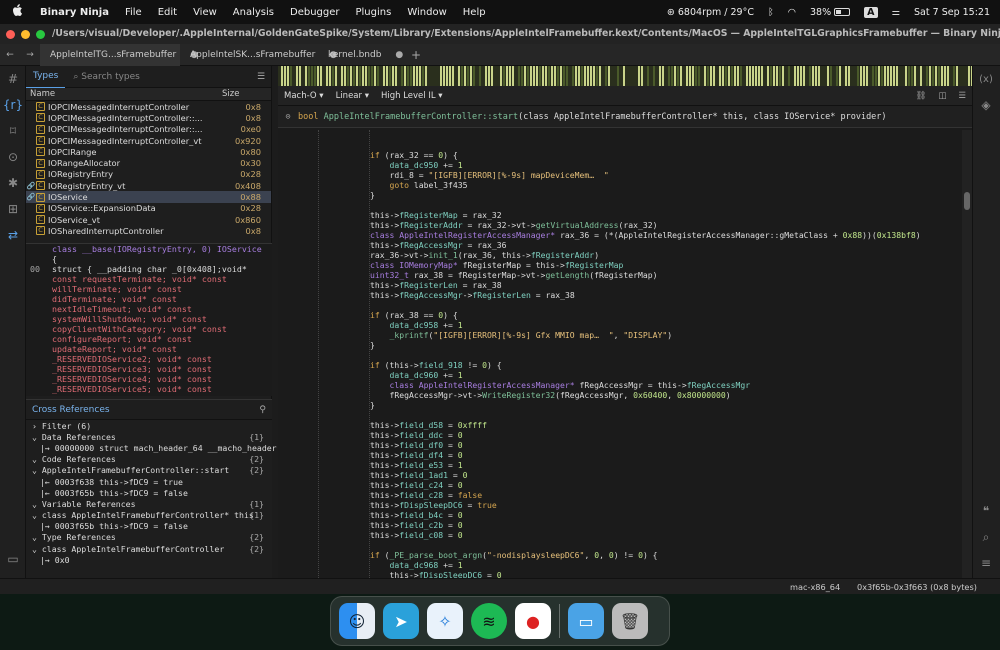 The width and height of the screenshot is (1000, 650). What do you see at coordinates (148, 230) in the screenshot?
I see `type-row: C IOSharedInterruptController 0x8` at bounding box center [148, 230].